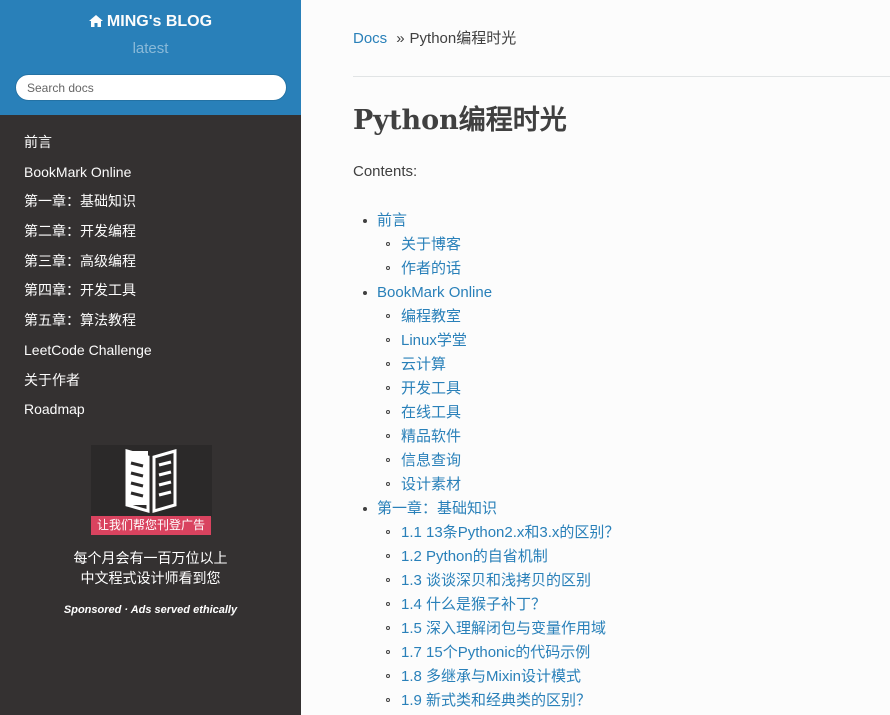 This screenshot has height=715, width=890. I want to click on book-icon, so click(151, 481).